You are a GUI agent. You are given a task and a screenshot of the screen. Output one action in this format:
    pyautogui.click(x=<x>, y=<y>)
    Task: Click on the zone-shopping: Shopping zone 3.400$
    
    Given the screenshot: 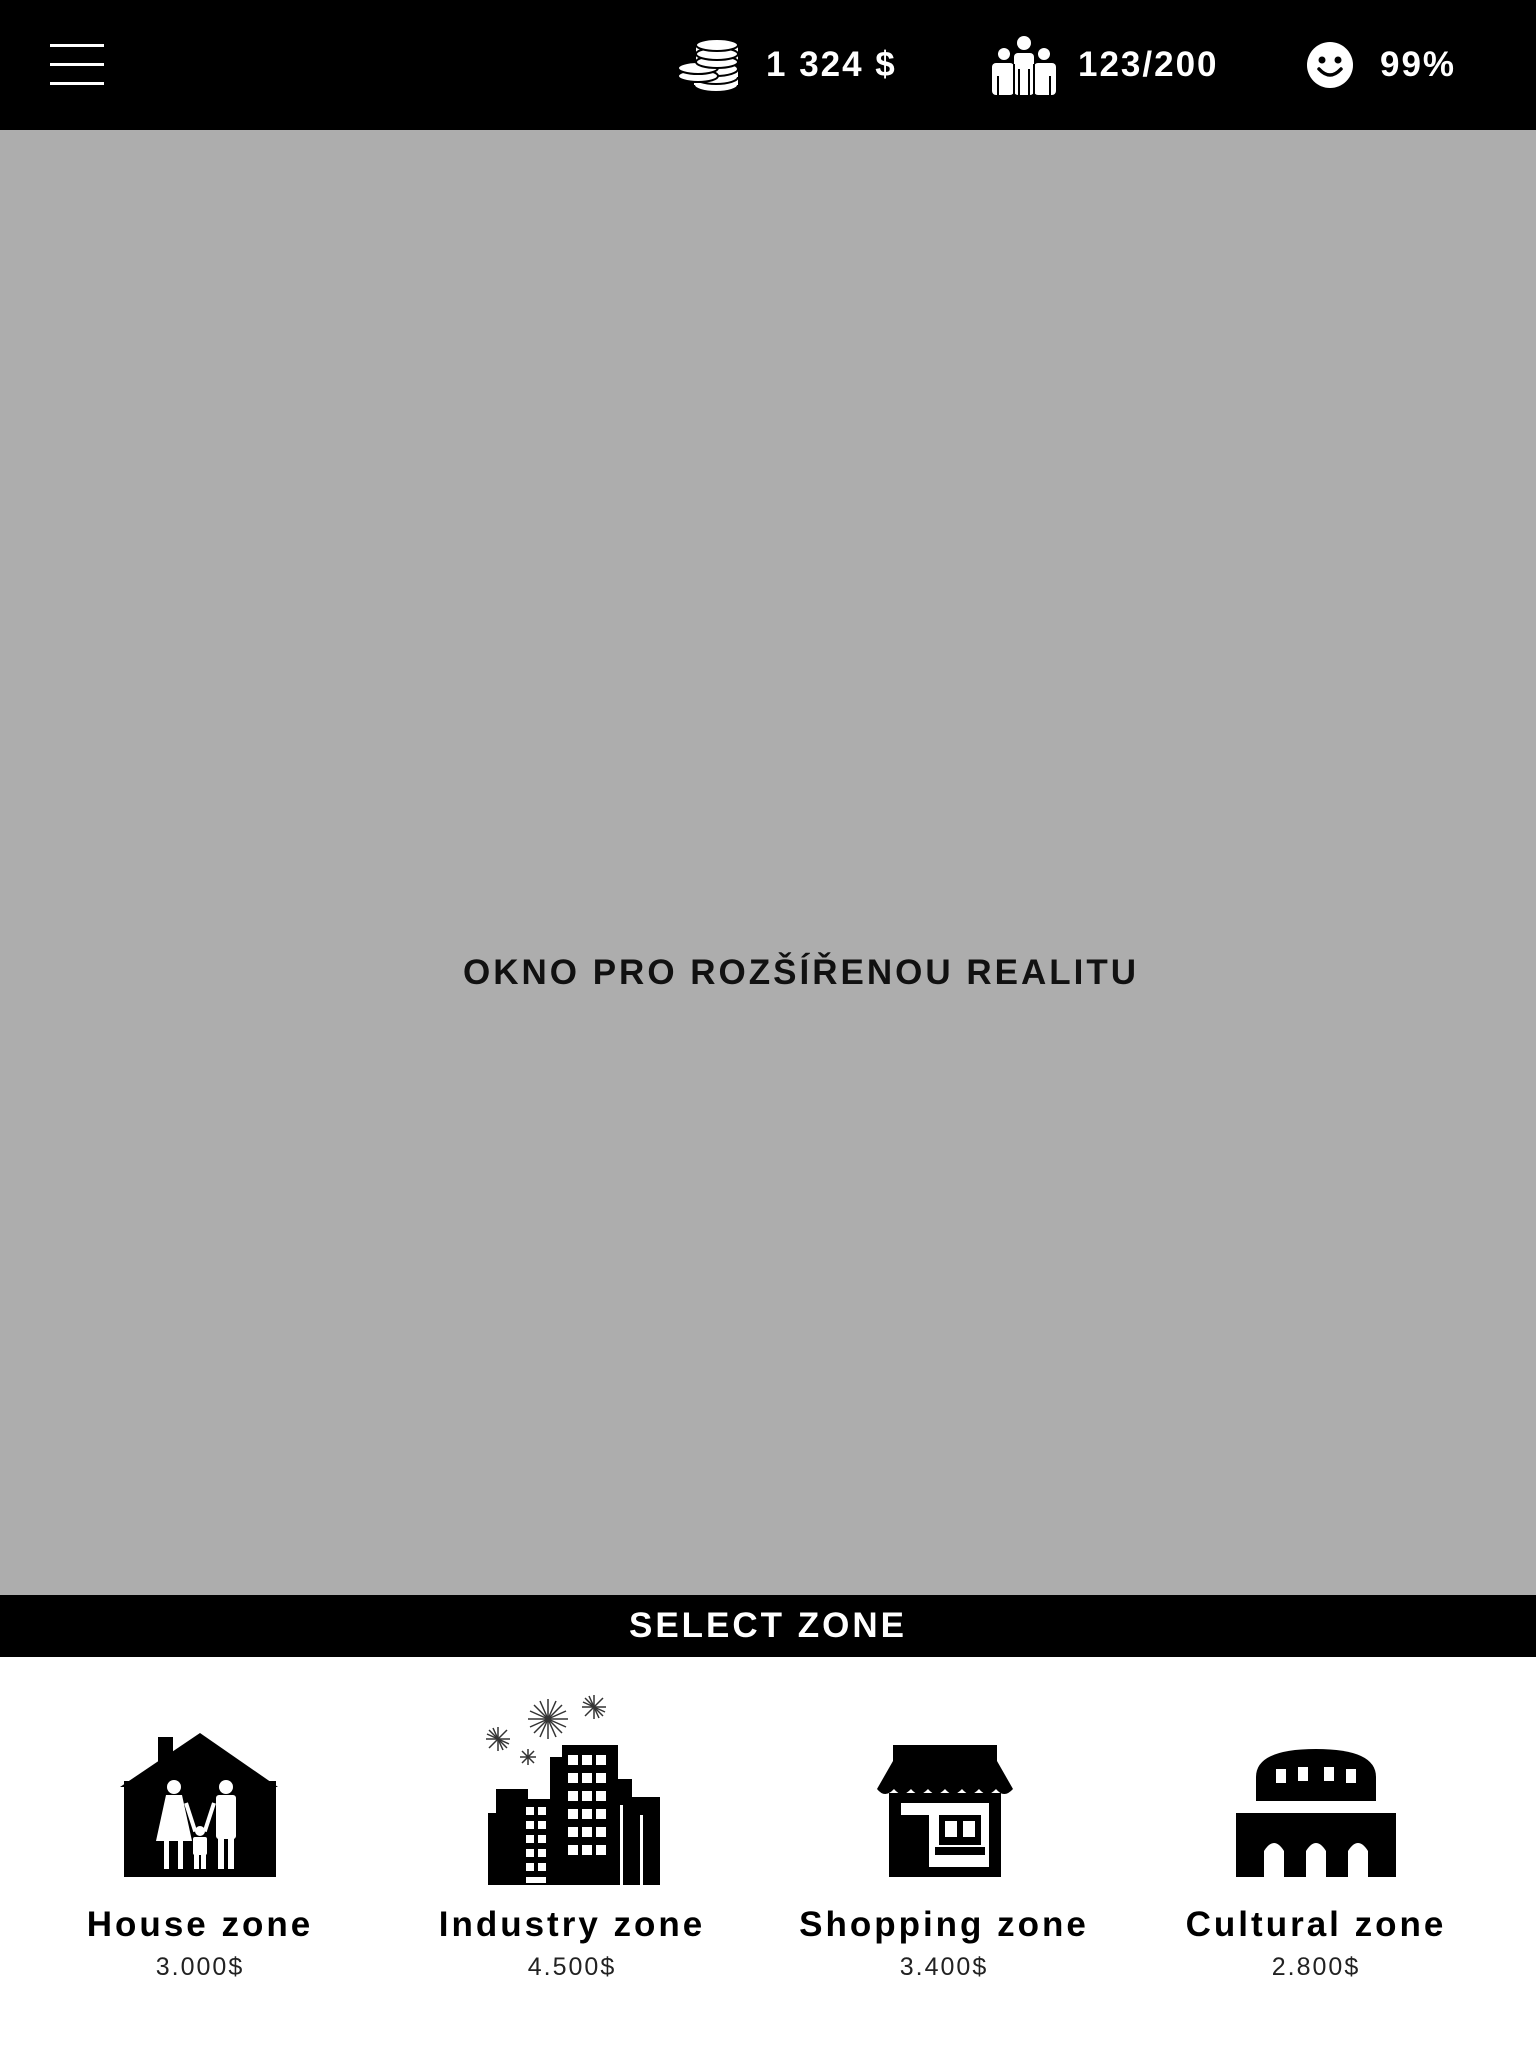 What is the action you would take?
    pyautogui.click(x=944, y=1852)
    